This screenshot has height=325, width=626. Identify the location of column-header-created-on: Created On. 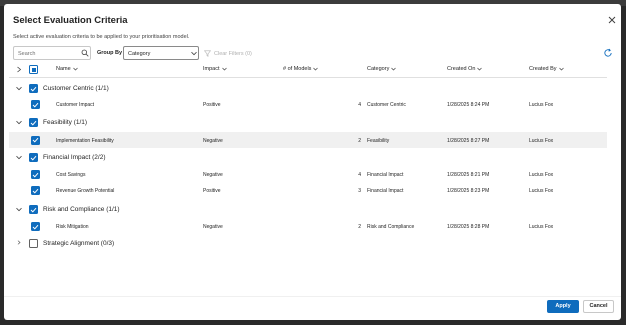
(465, 69).